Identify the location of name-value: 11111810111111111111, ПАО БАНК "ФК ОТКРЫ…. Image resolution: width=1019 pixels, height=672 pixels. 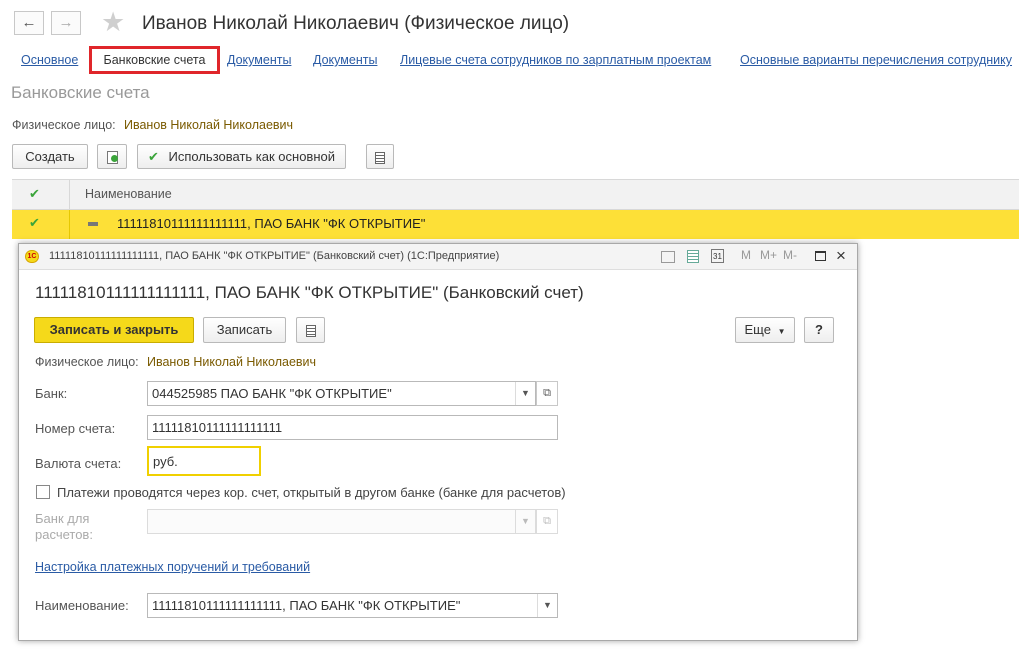
(306, 605).